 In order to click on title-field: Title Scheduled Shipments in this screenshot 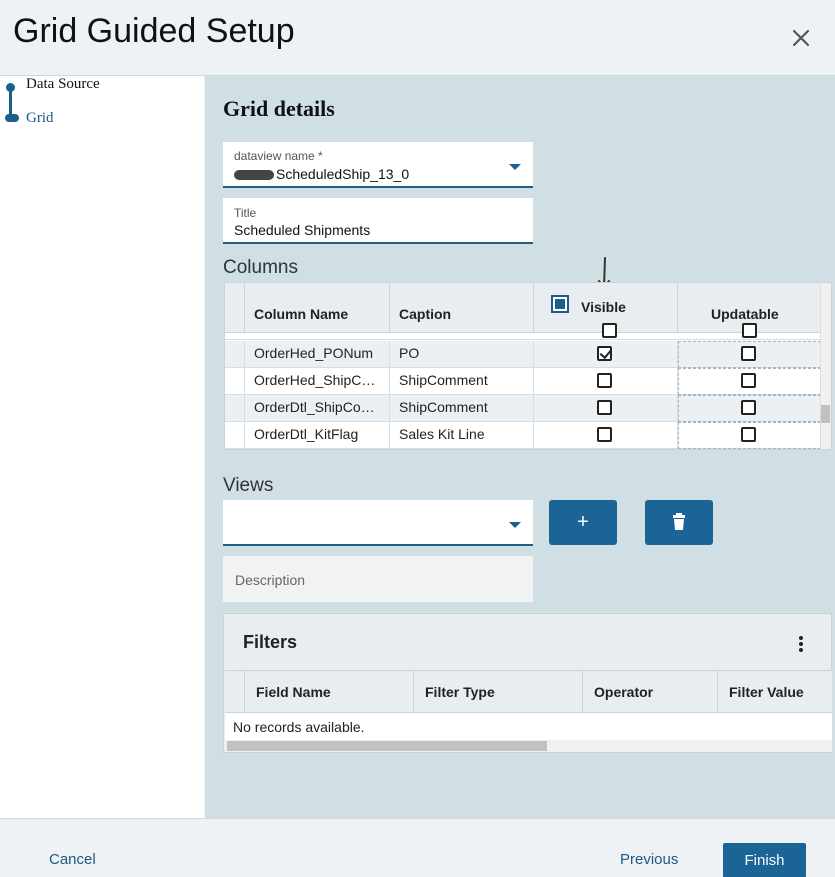, I will do `click(378, 221)`.